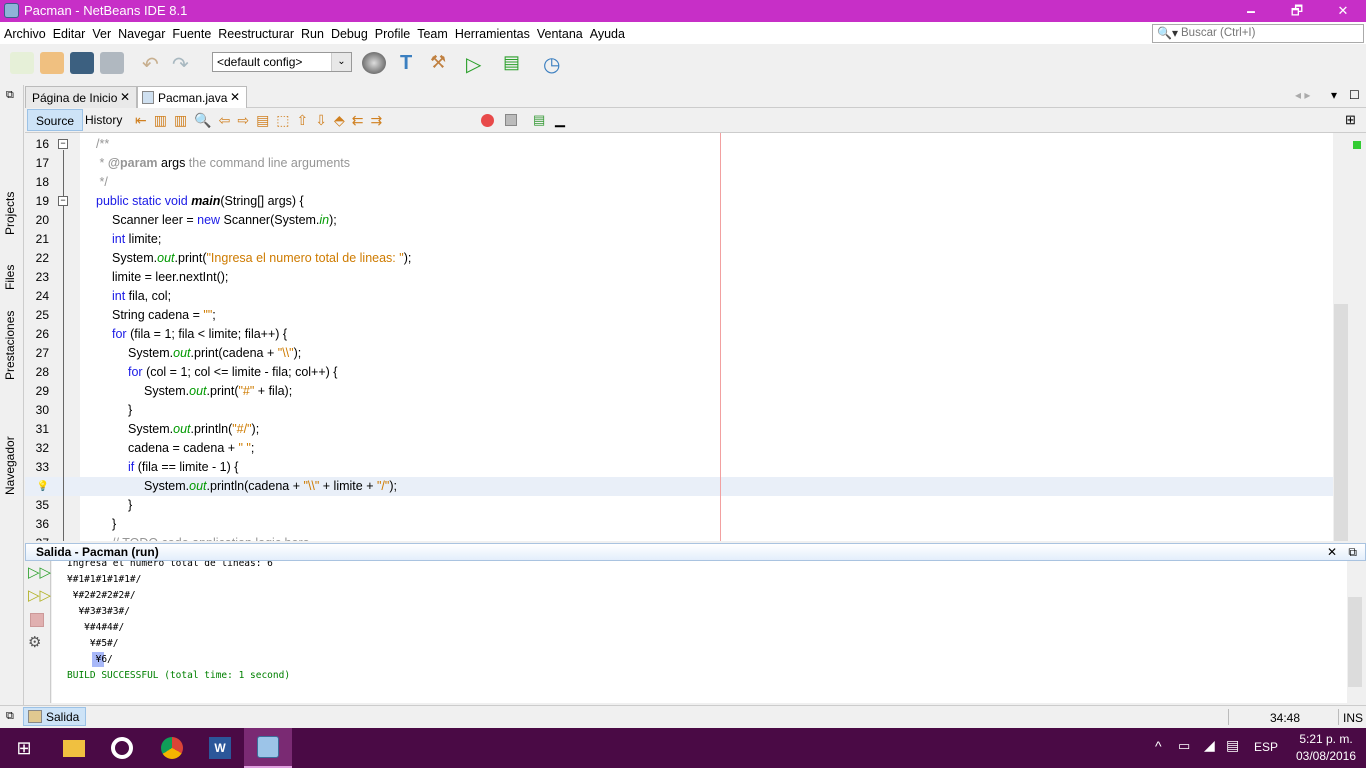 Image resolution: width=1366 pixels, height=768 pixels. Describe the element at coordinates (680, 315) in the screenshot. I see `code-line: String cadena = "";` at that location.